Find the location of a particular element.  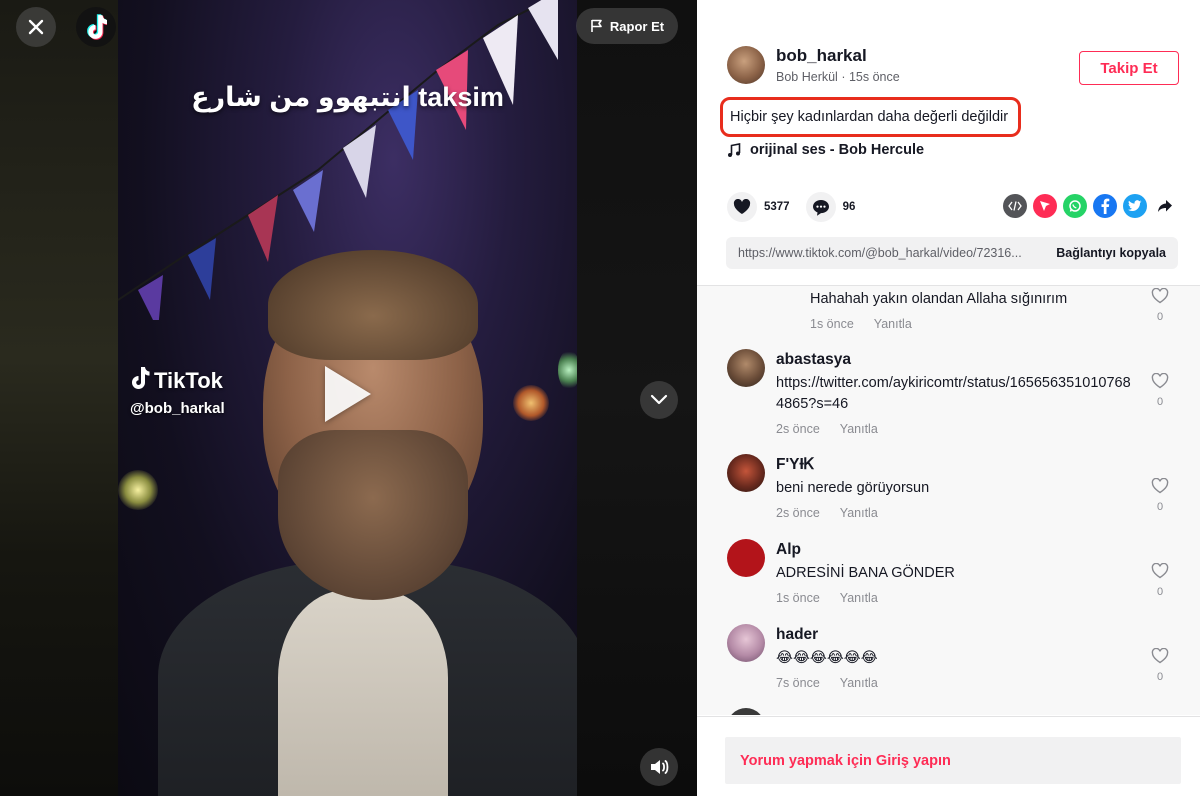

comment-footer: Yorum yapmak için Giriş yapın is located at coordinates (948, 756).